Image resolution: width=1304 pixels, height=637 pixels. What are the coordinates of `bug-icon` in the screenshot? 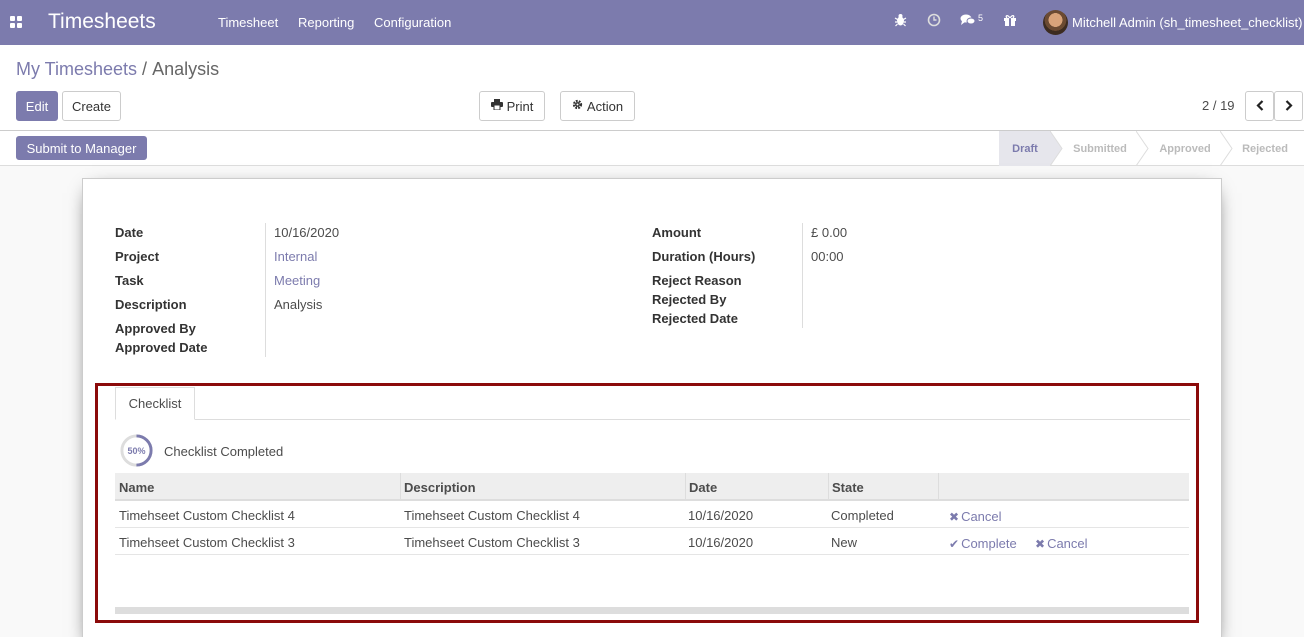 It's located at (900, 21).